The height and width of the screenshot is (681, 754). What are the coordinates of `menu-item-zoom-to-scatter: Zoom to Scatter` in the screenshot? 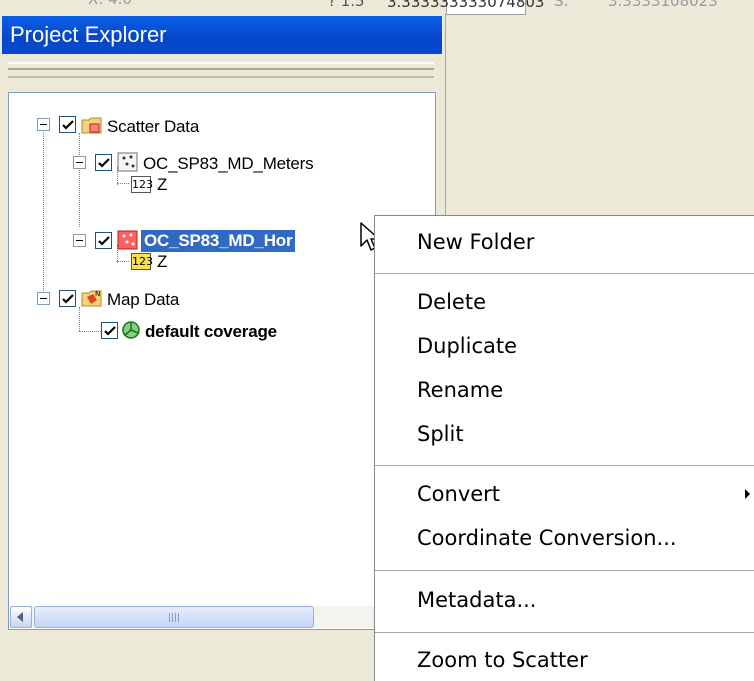 It's located at (502, 660).